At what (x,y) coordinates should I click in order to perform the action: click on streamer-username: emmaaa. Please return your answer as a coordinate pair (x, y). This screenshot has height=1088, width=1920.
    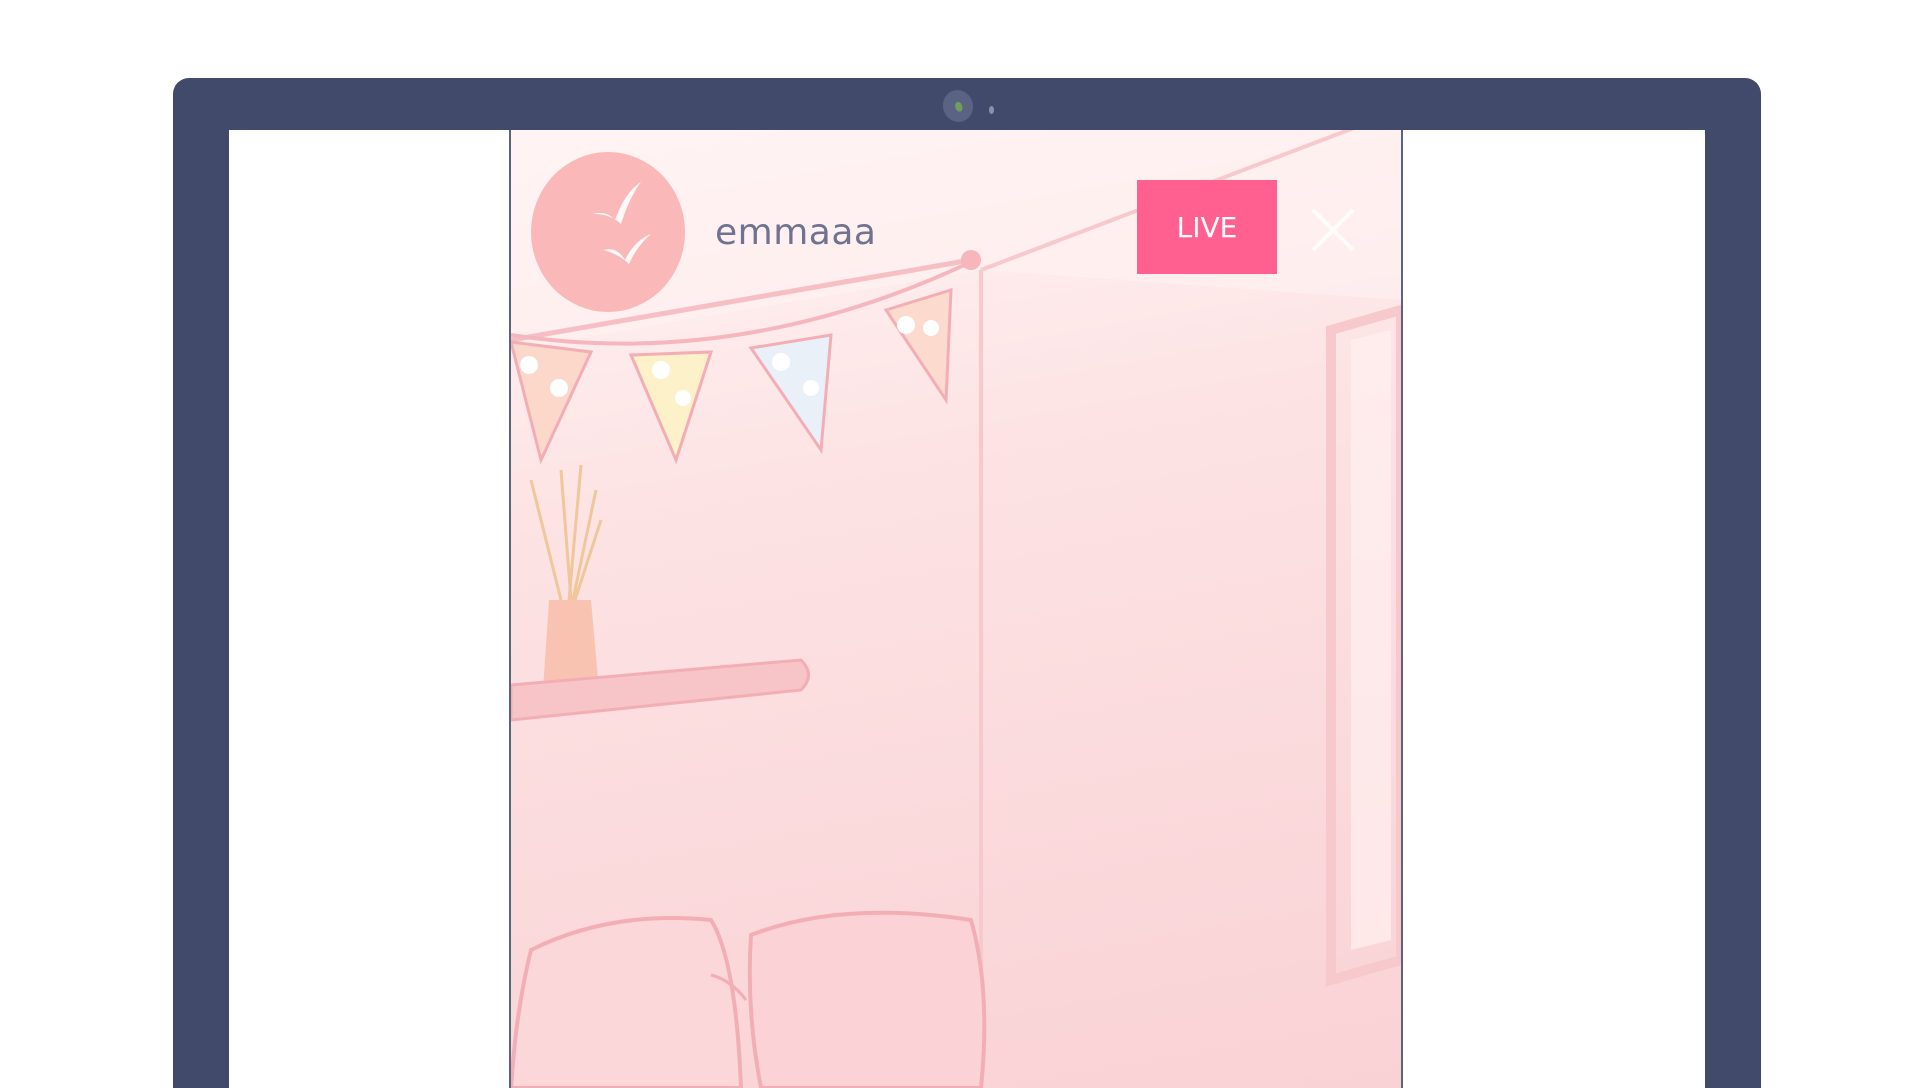
    Looking at the image, I should click on (796, 232).